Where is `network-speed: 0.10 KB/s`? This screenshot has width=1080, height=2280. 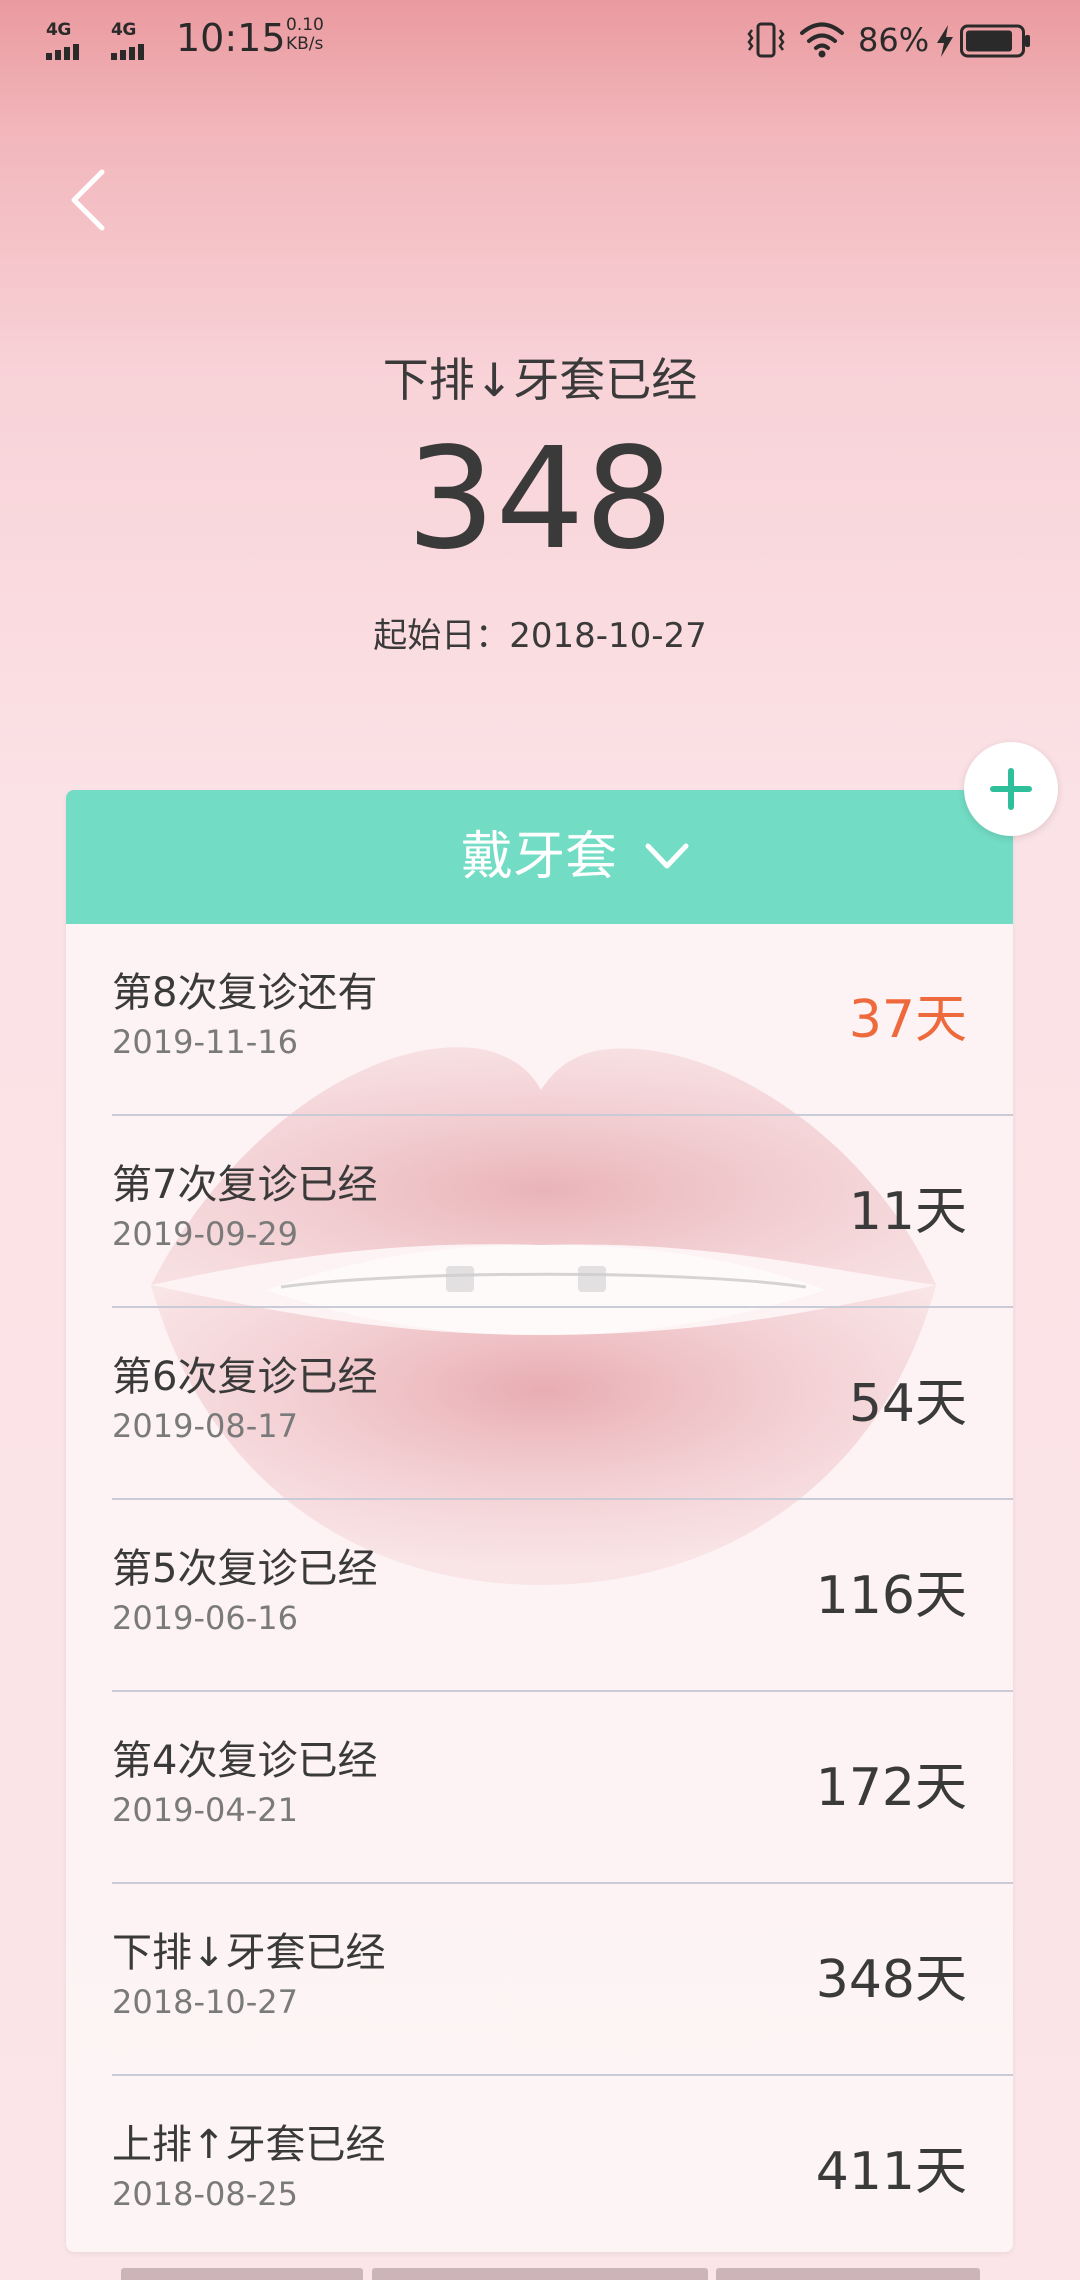 network-speed: 0.10 KB/s is located at coordinates (305, 35).